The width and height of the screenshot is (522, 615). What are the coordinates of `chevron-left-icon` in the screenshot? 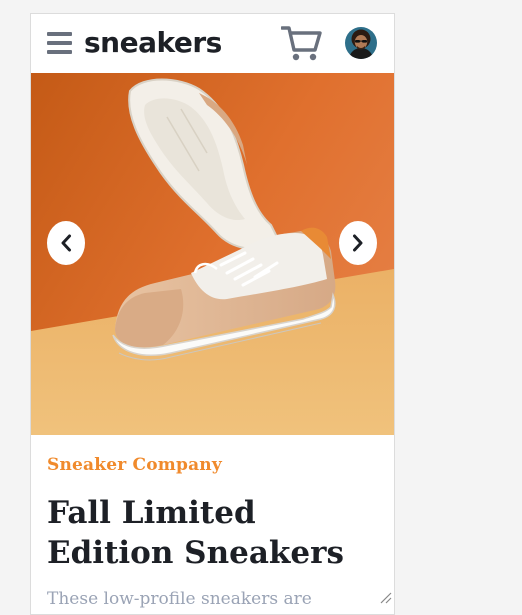 It's located at (66, 243).